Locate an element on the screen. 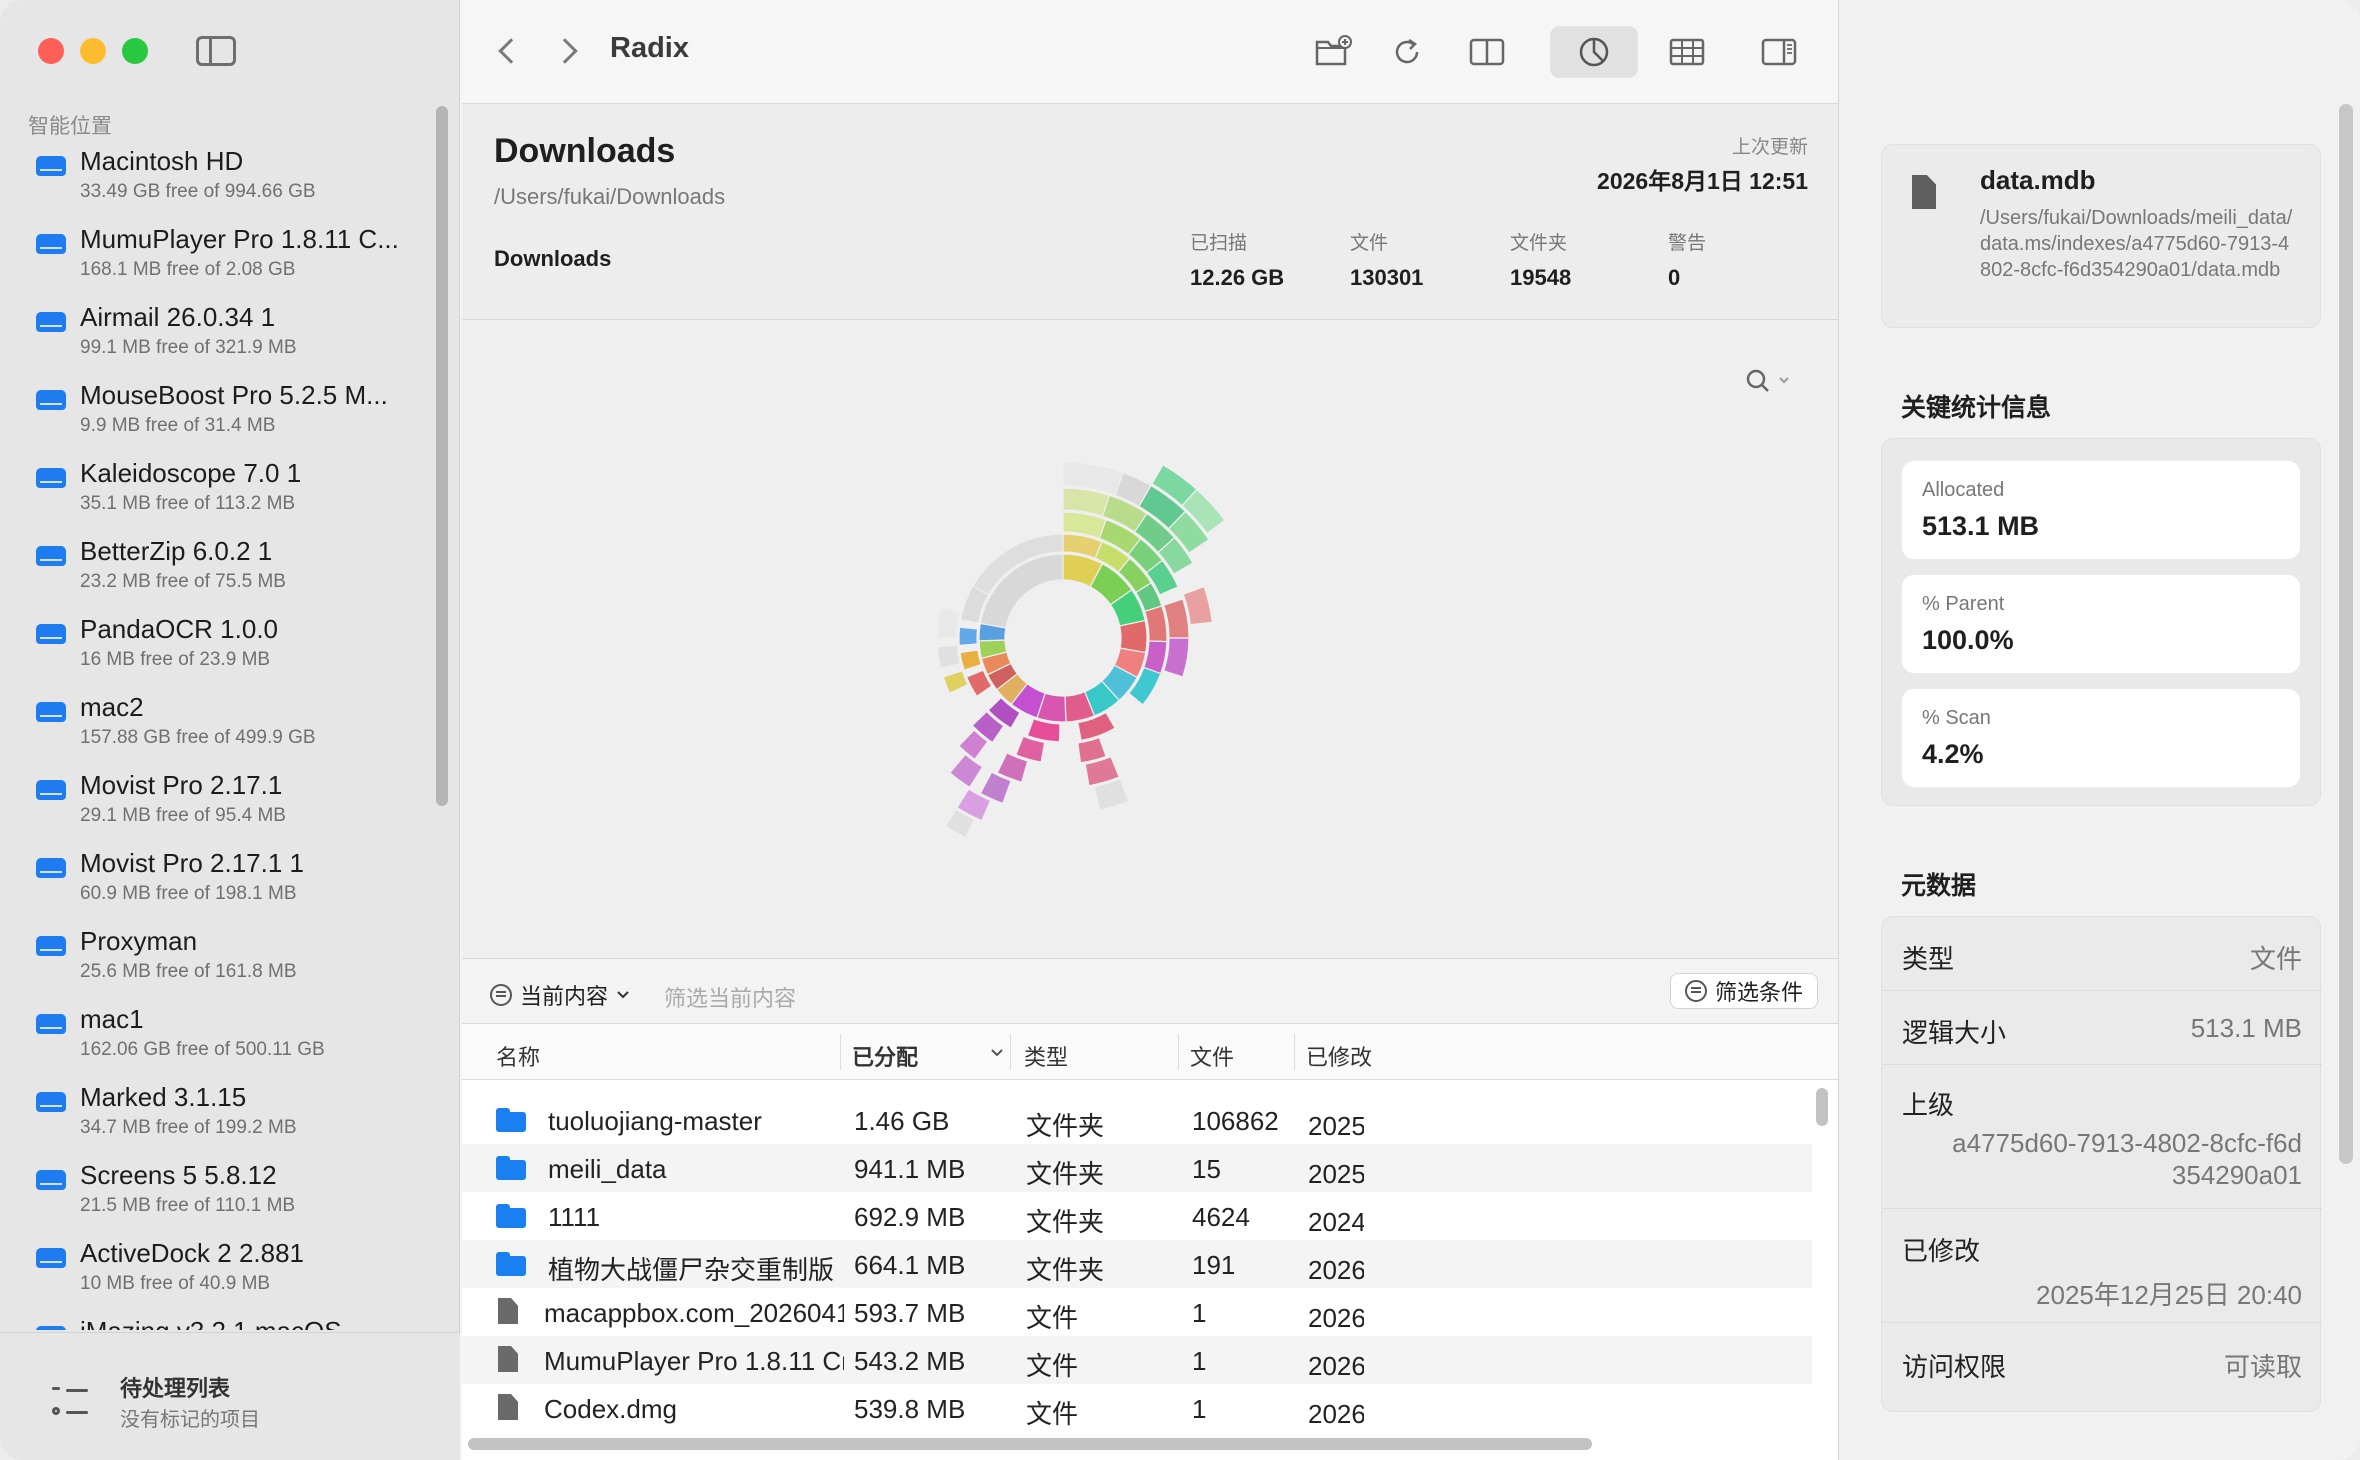 The image size is (2360, 1460). volume-free-space: 162.06 GB free of 500.11 GB is located at coordinates (202, 1049).